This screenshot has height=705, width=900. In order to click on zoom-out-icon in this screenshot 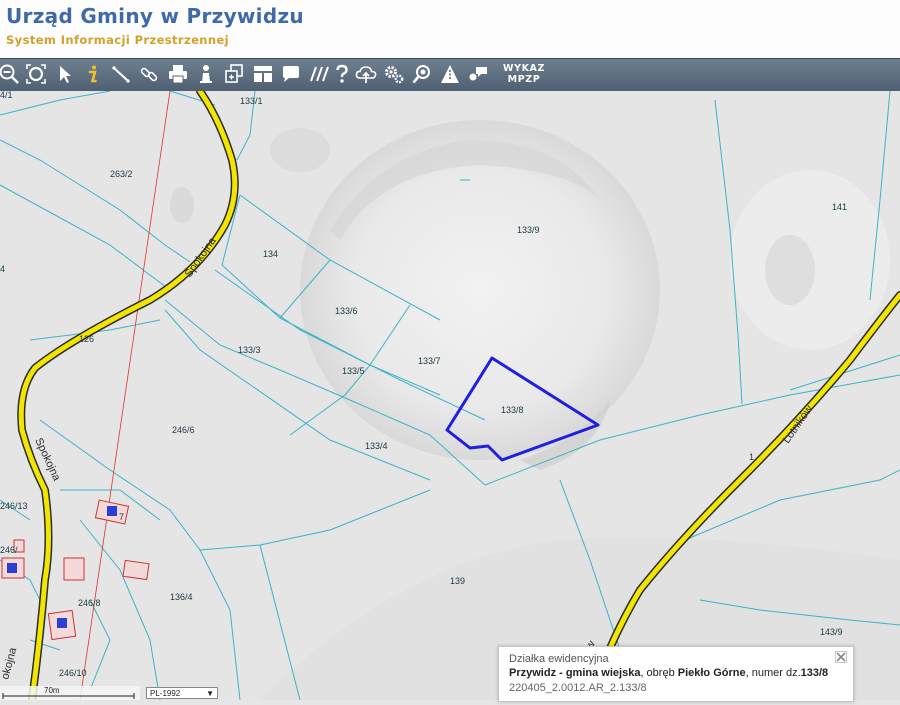, I will do `click(10, 74)`.